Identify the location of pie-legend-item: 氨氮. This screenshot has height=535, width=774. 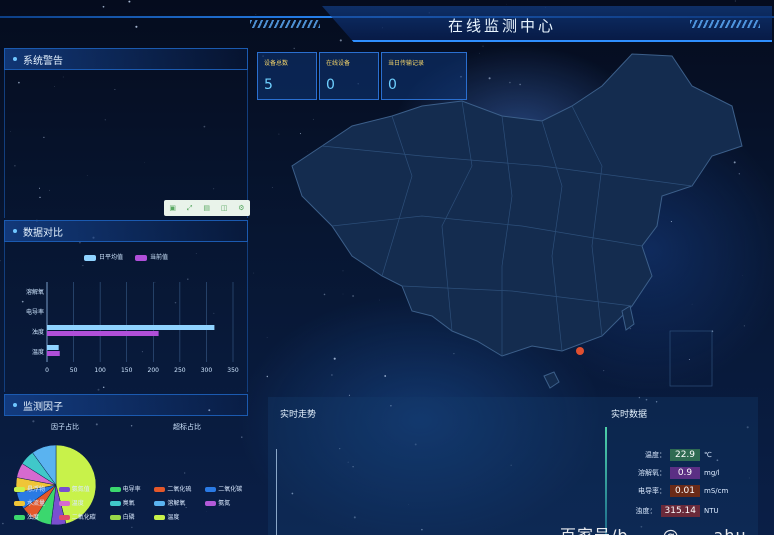
(227, 502).